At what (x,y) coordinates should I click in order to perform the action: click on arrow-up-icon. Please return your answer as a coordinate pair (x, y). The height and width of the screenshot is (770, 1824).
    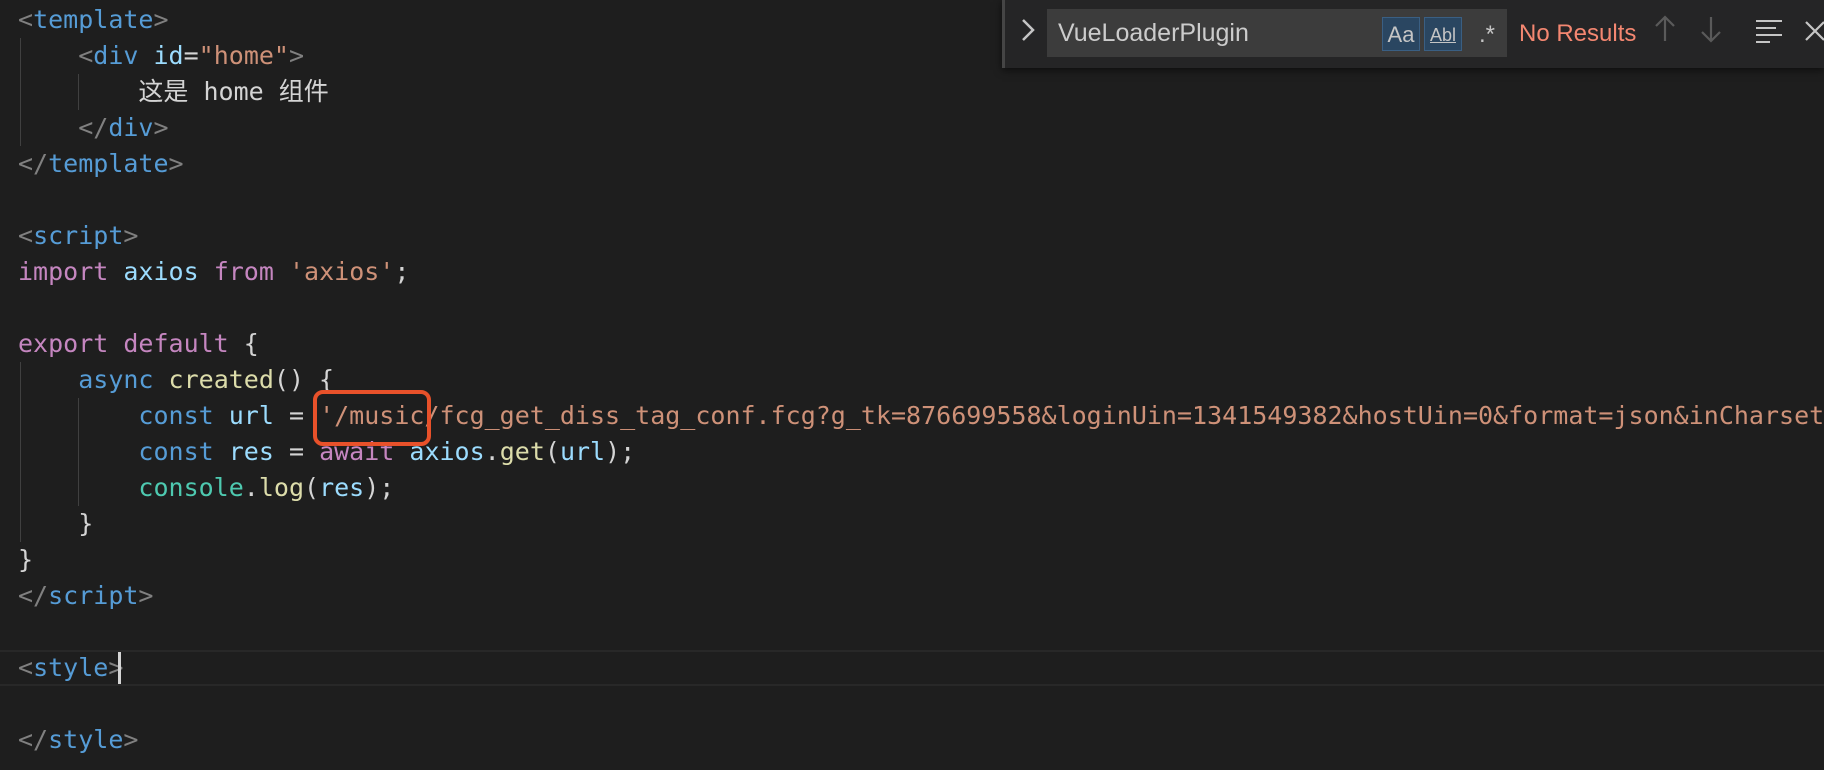
    Looking at the image, I should click on (1665, 34).